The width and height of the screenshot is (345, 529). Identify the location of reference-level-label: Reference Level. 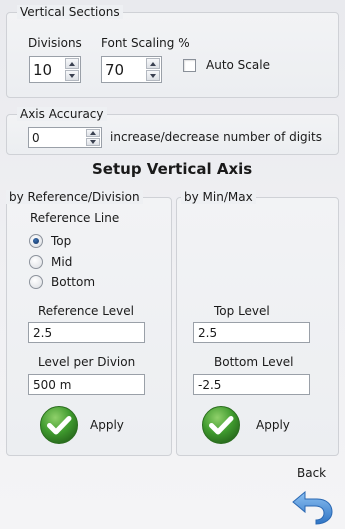
(86, 311).